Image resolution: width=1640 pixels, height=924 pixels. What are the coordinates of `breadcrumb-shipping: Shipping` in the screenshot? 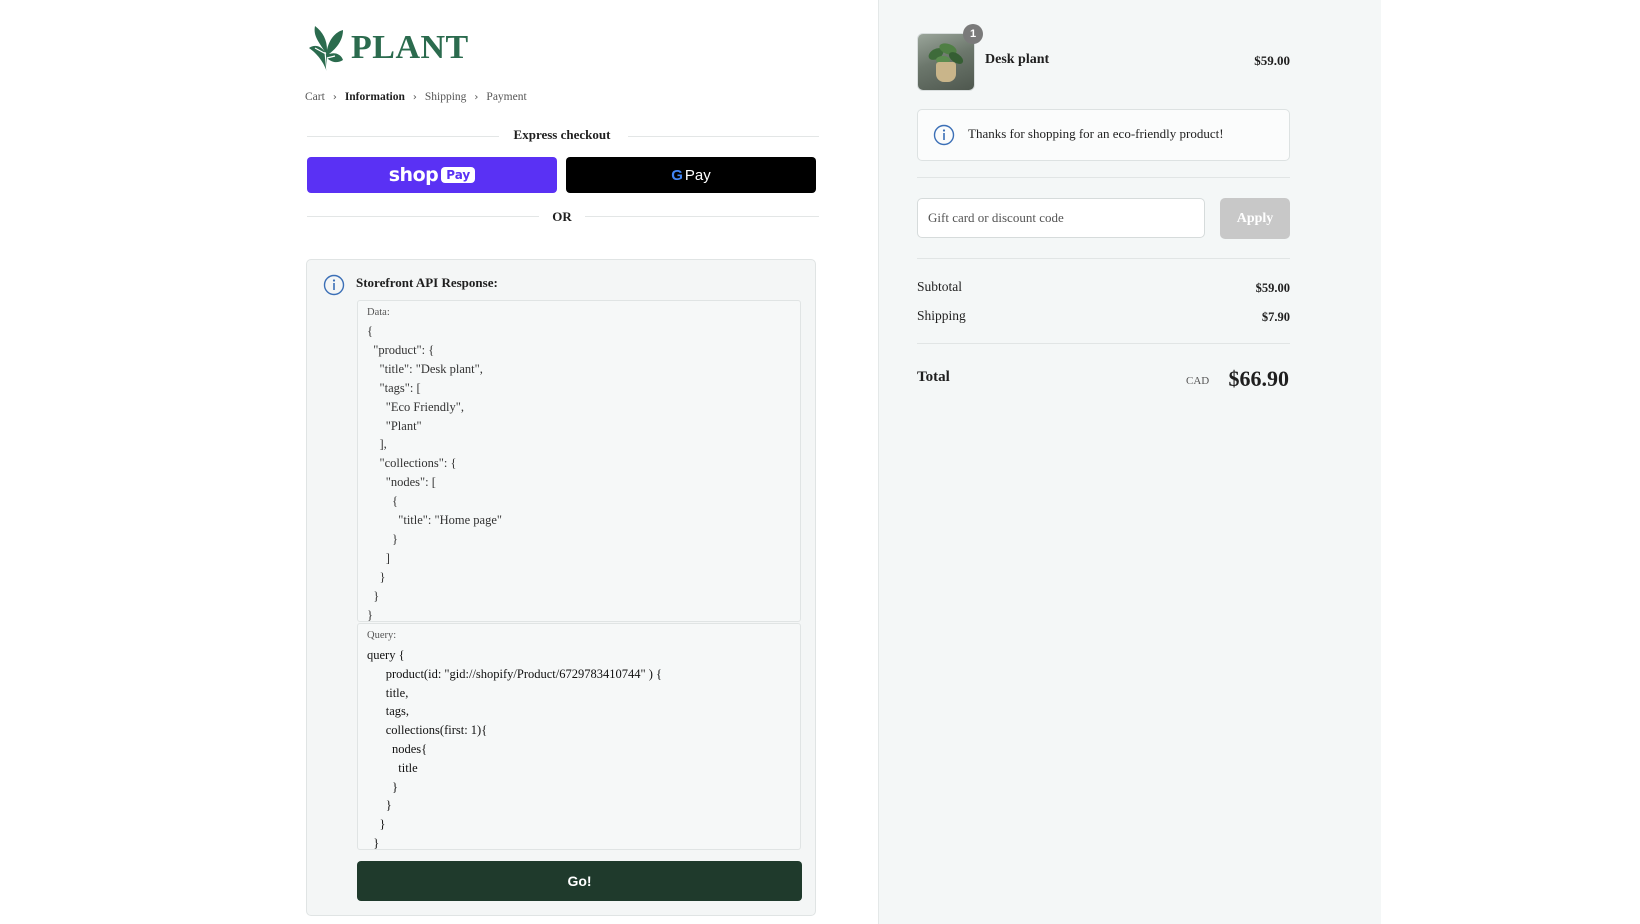 It's located at (445, 97).